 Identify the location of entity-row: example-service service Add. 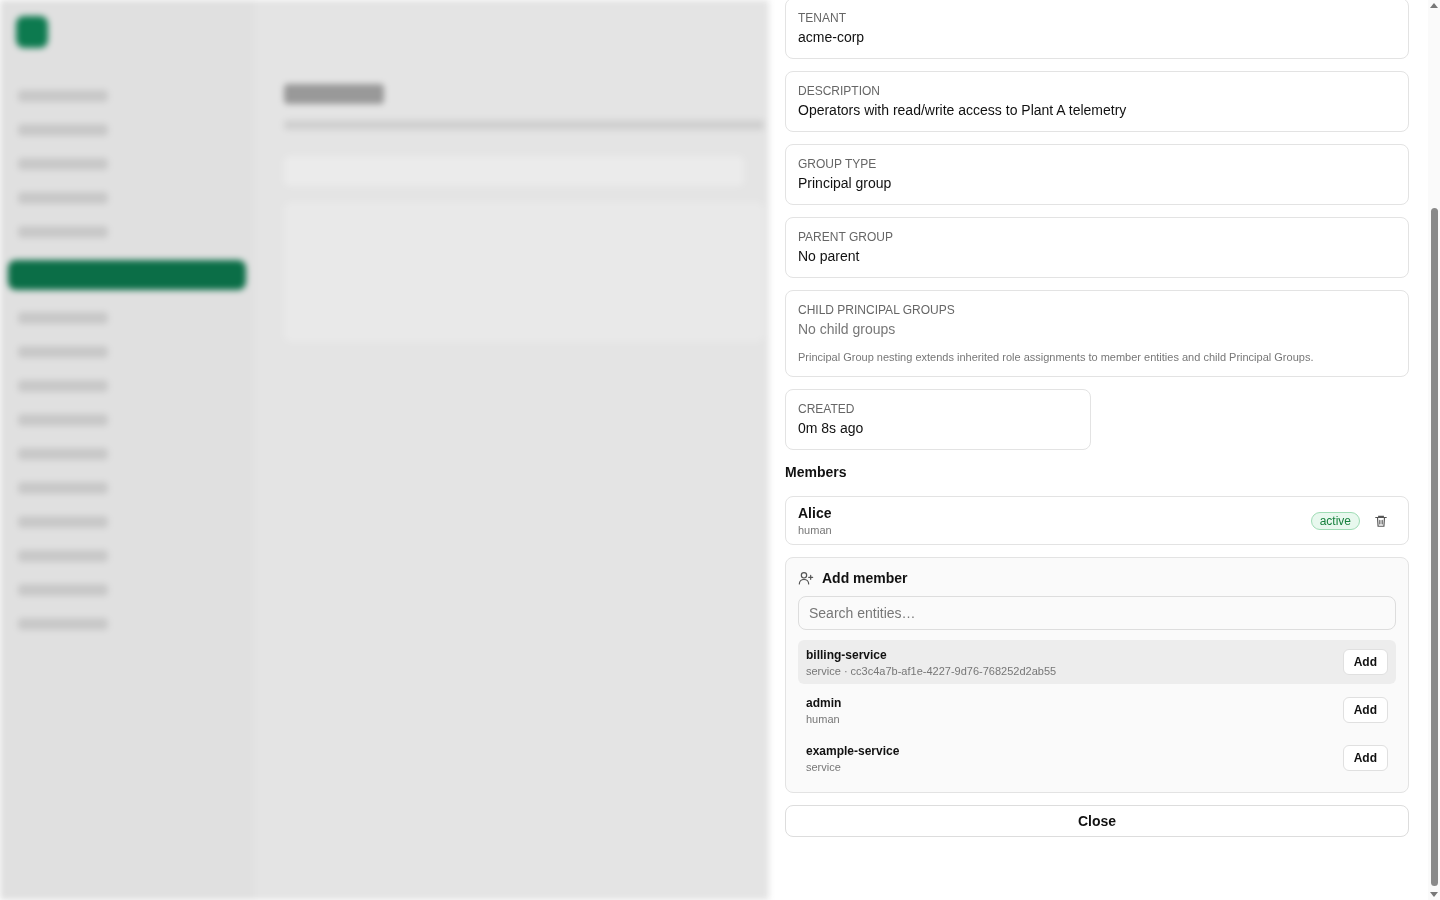
(1097, 758).